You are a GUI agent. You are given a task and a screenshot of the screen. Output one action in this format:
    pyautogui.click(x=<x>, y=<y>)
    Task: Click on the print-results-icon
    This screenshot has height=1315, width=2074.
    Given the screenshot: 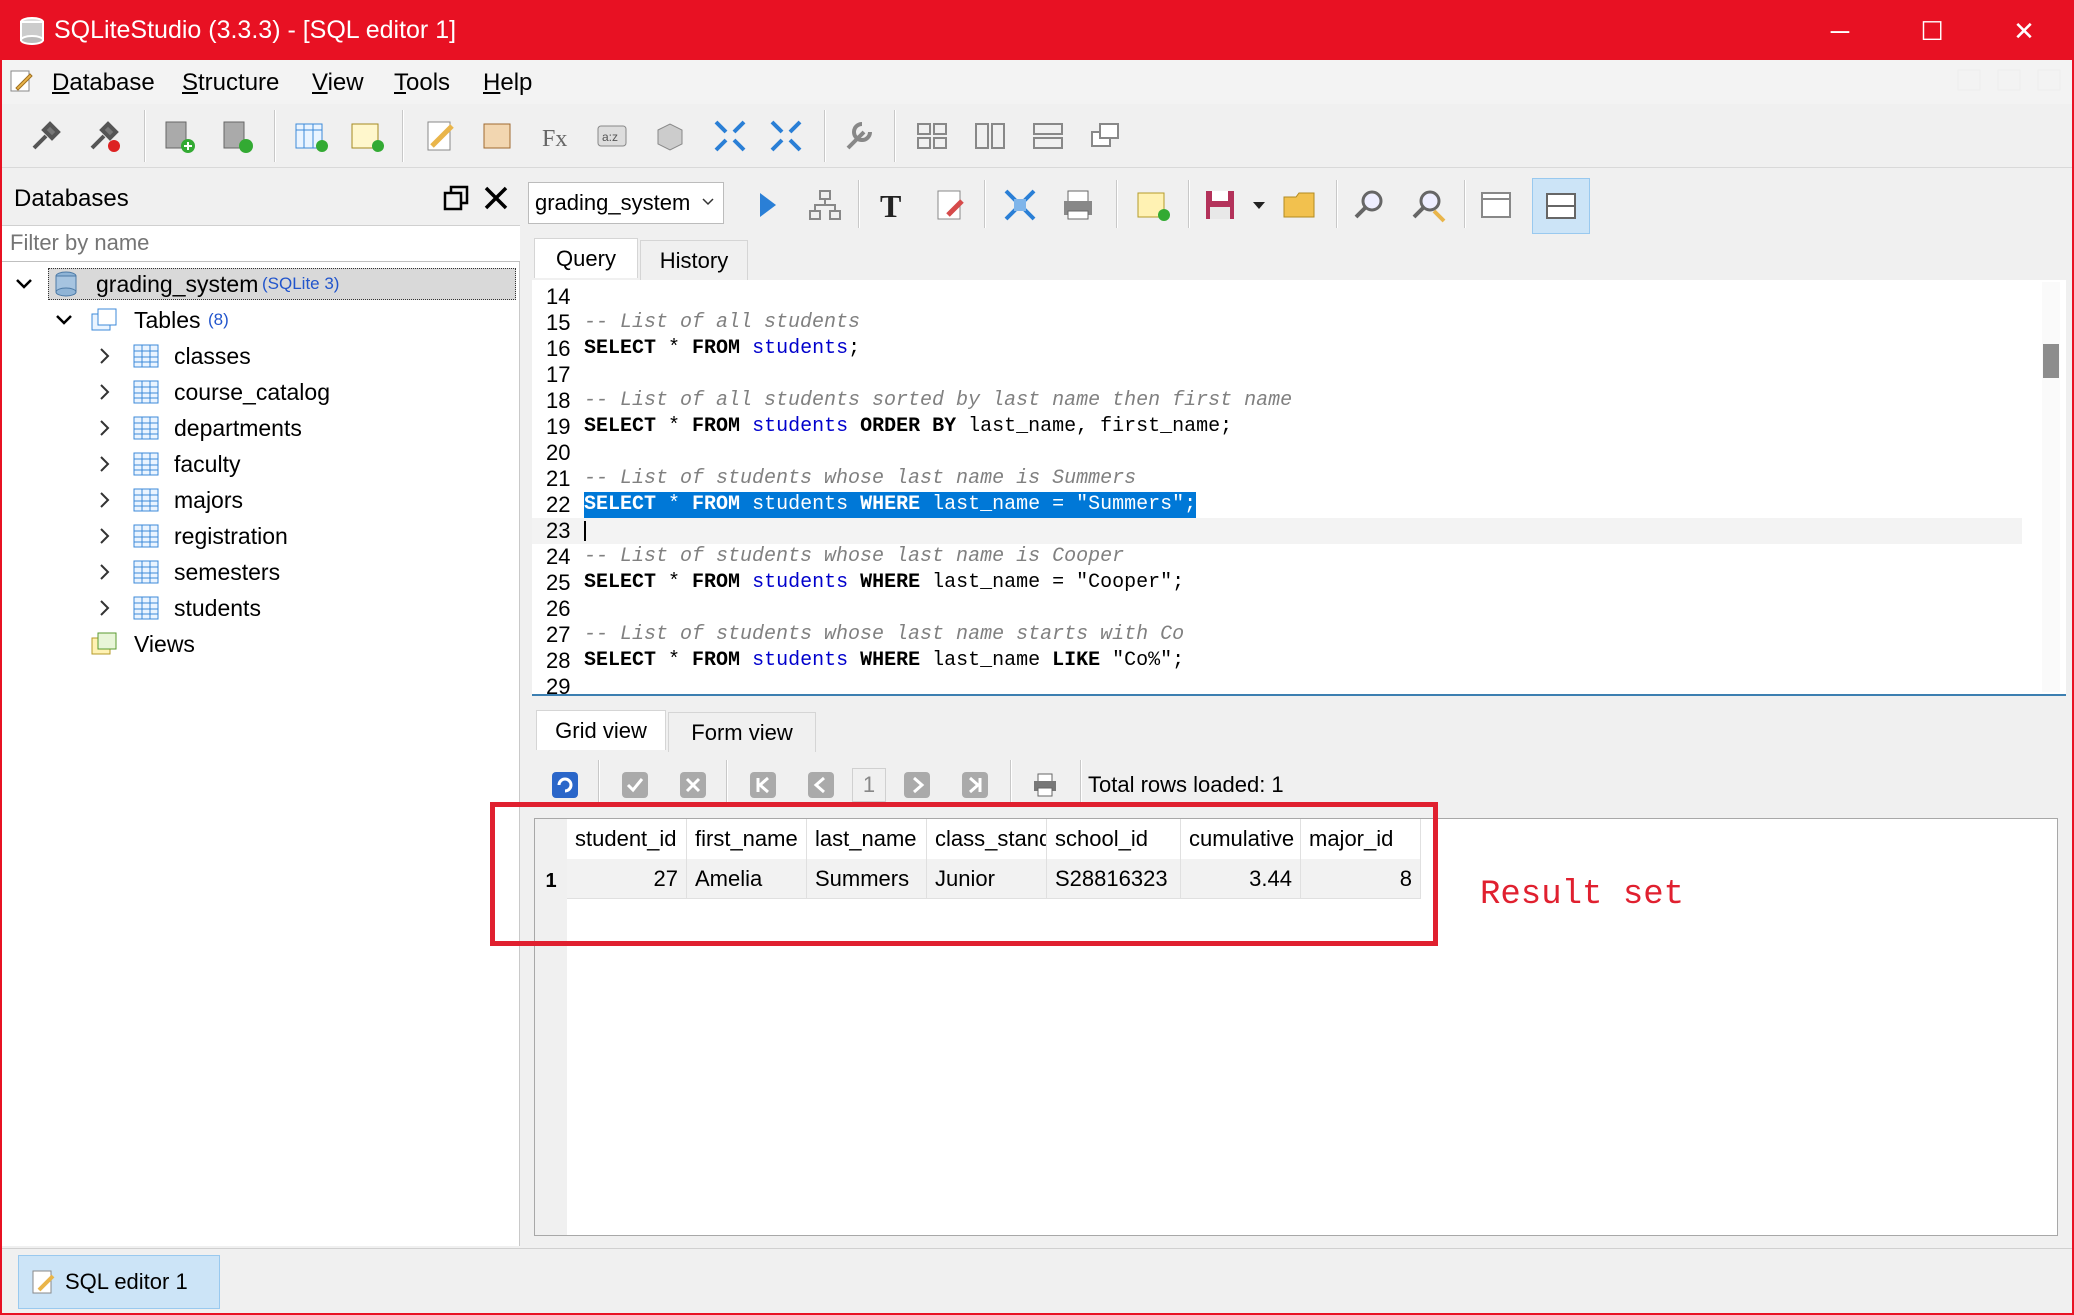 What is the action you would take?
    pyautogui.click(x=1045, y=785)
    